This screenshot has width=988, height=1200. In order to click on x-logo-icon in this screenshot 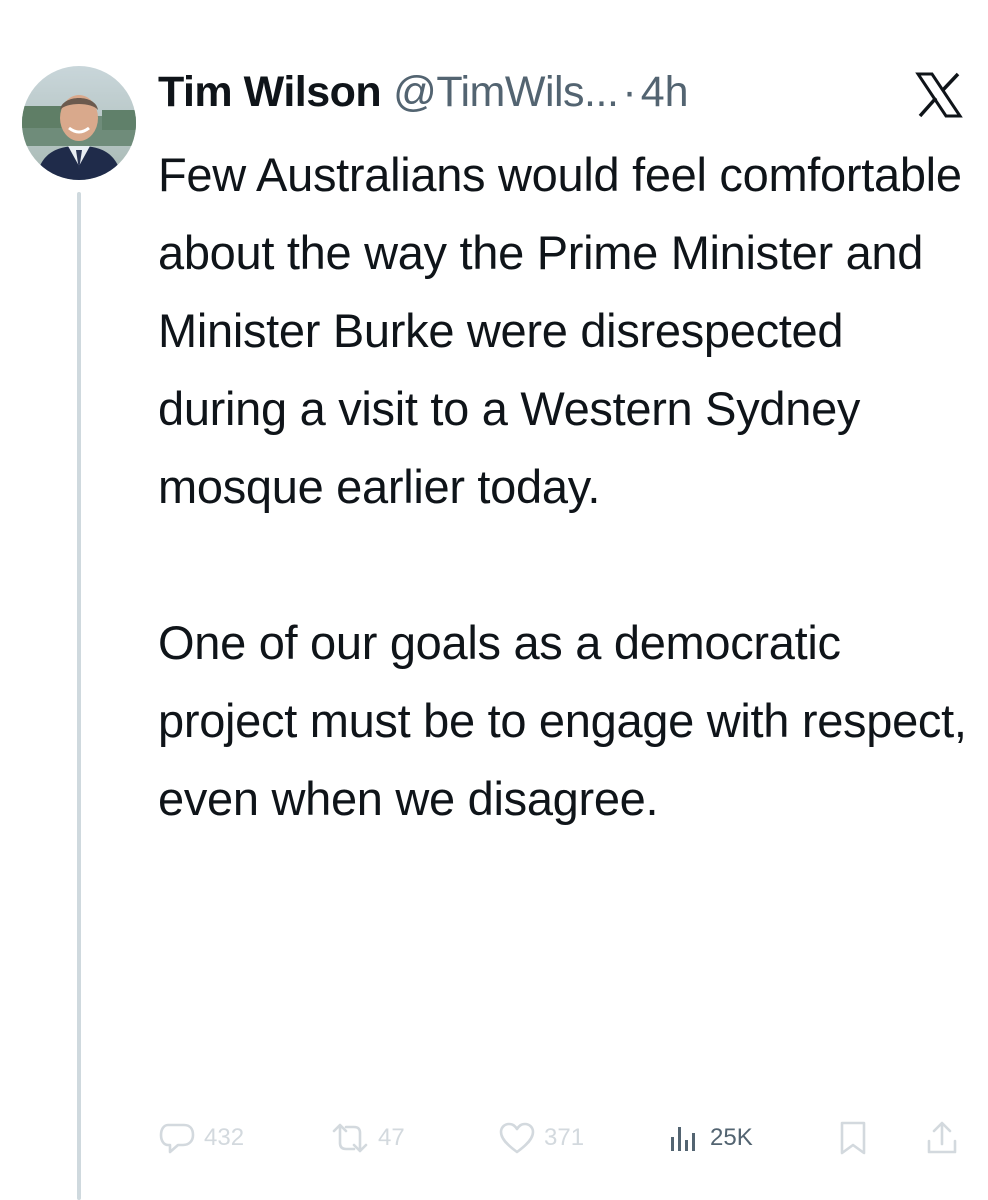, I will do `click(939, 95)`.